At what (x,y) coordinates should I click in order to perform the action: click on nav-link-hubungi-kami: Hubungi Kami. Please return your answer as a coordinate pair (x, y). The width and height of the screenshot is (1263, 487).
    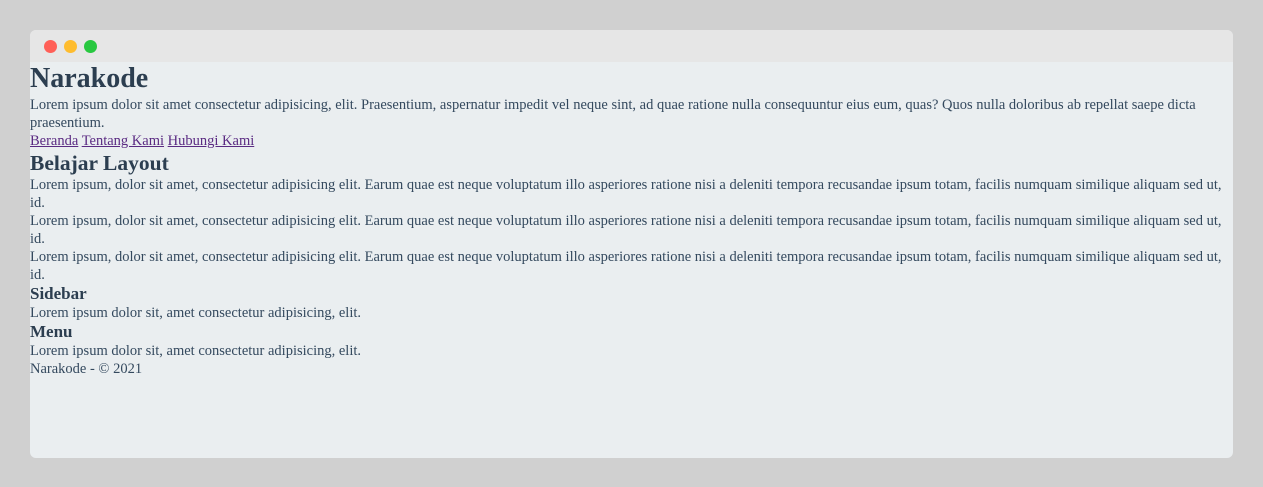
    Looking at the image, I should click on (211, 141).